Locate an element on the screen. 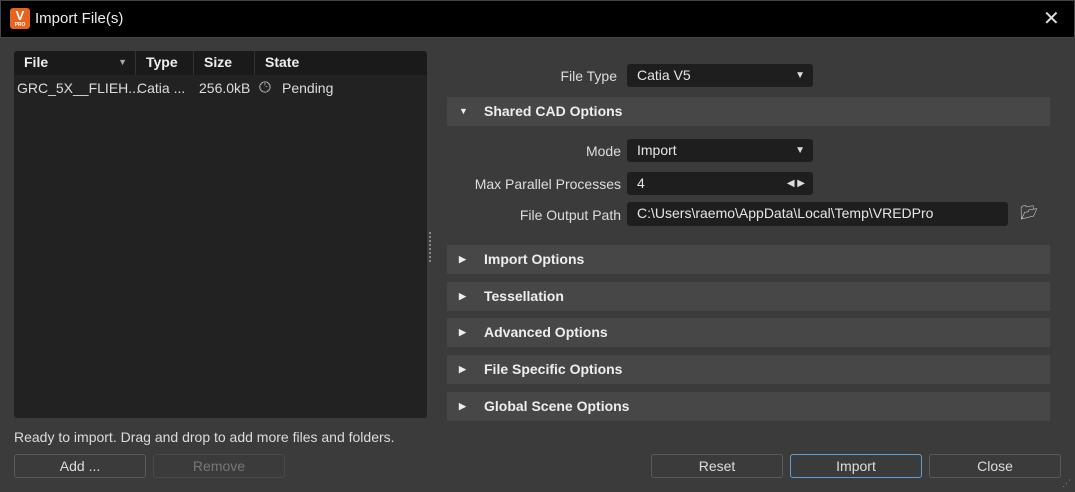 The image size is (1075, 492). section-shared-cad-options: ▼ Shared CAD Options is located at coordinates (748, 111).